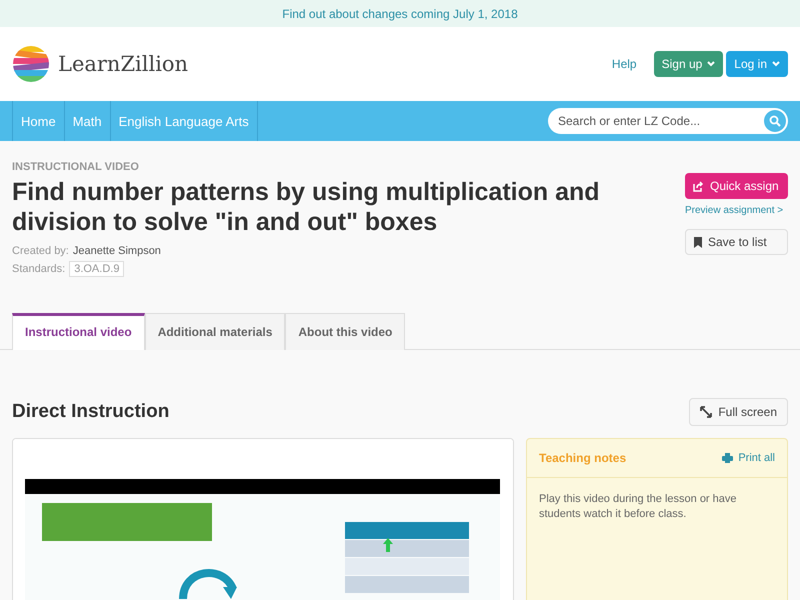 The image size is (800, 600). I want to click on expand-icon, so click(706, 412).